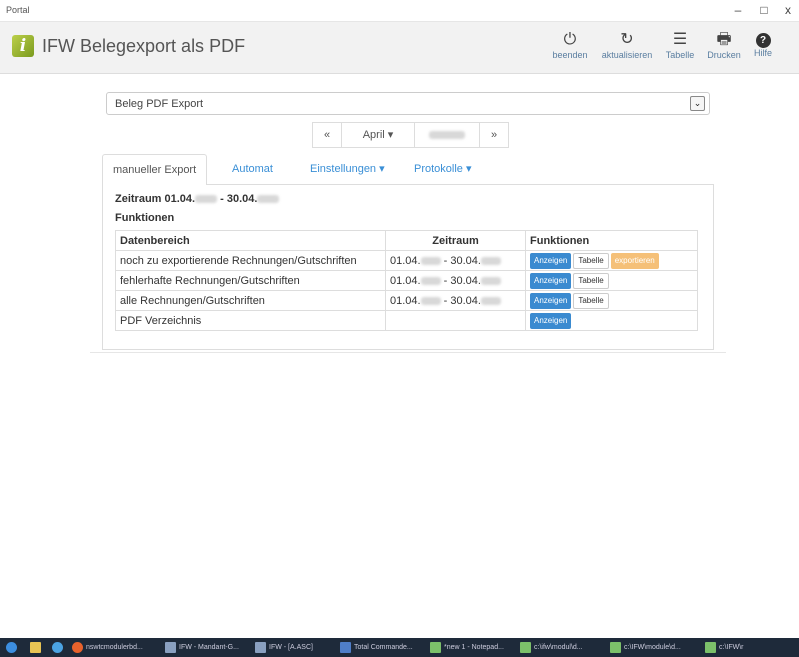  I want to click on divider, so click(408, 352).